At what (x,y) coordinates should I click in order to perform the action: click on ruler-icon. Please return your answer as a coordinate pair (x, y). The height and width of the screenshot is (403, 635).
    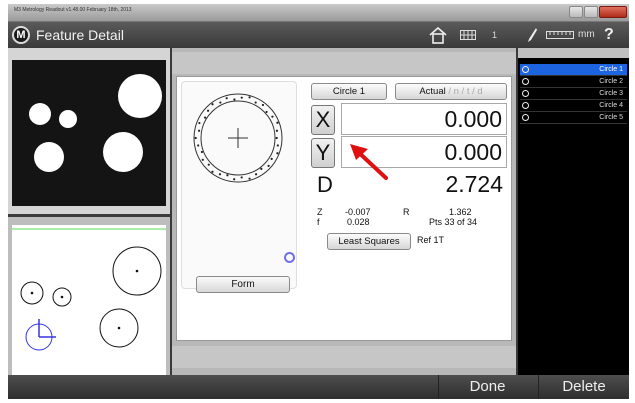
    Looking at the image, I should click on (560, 35).